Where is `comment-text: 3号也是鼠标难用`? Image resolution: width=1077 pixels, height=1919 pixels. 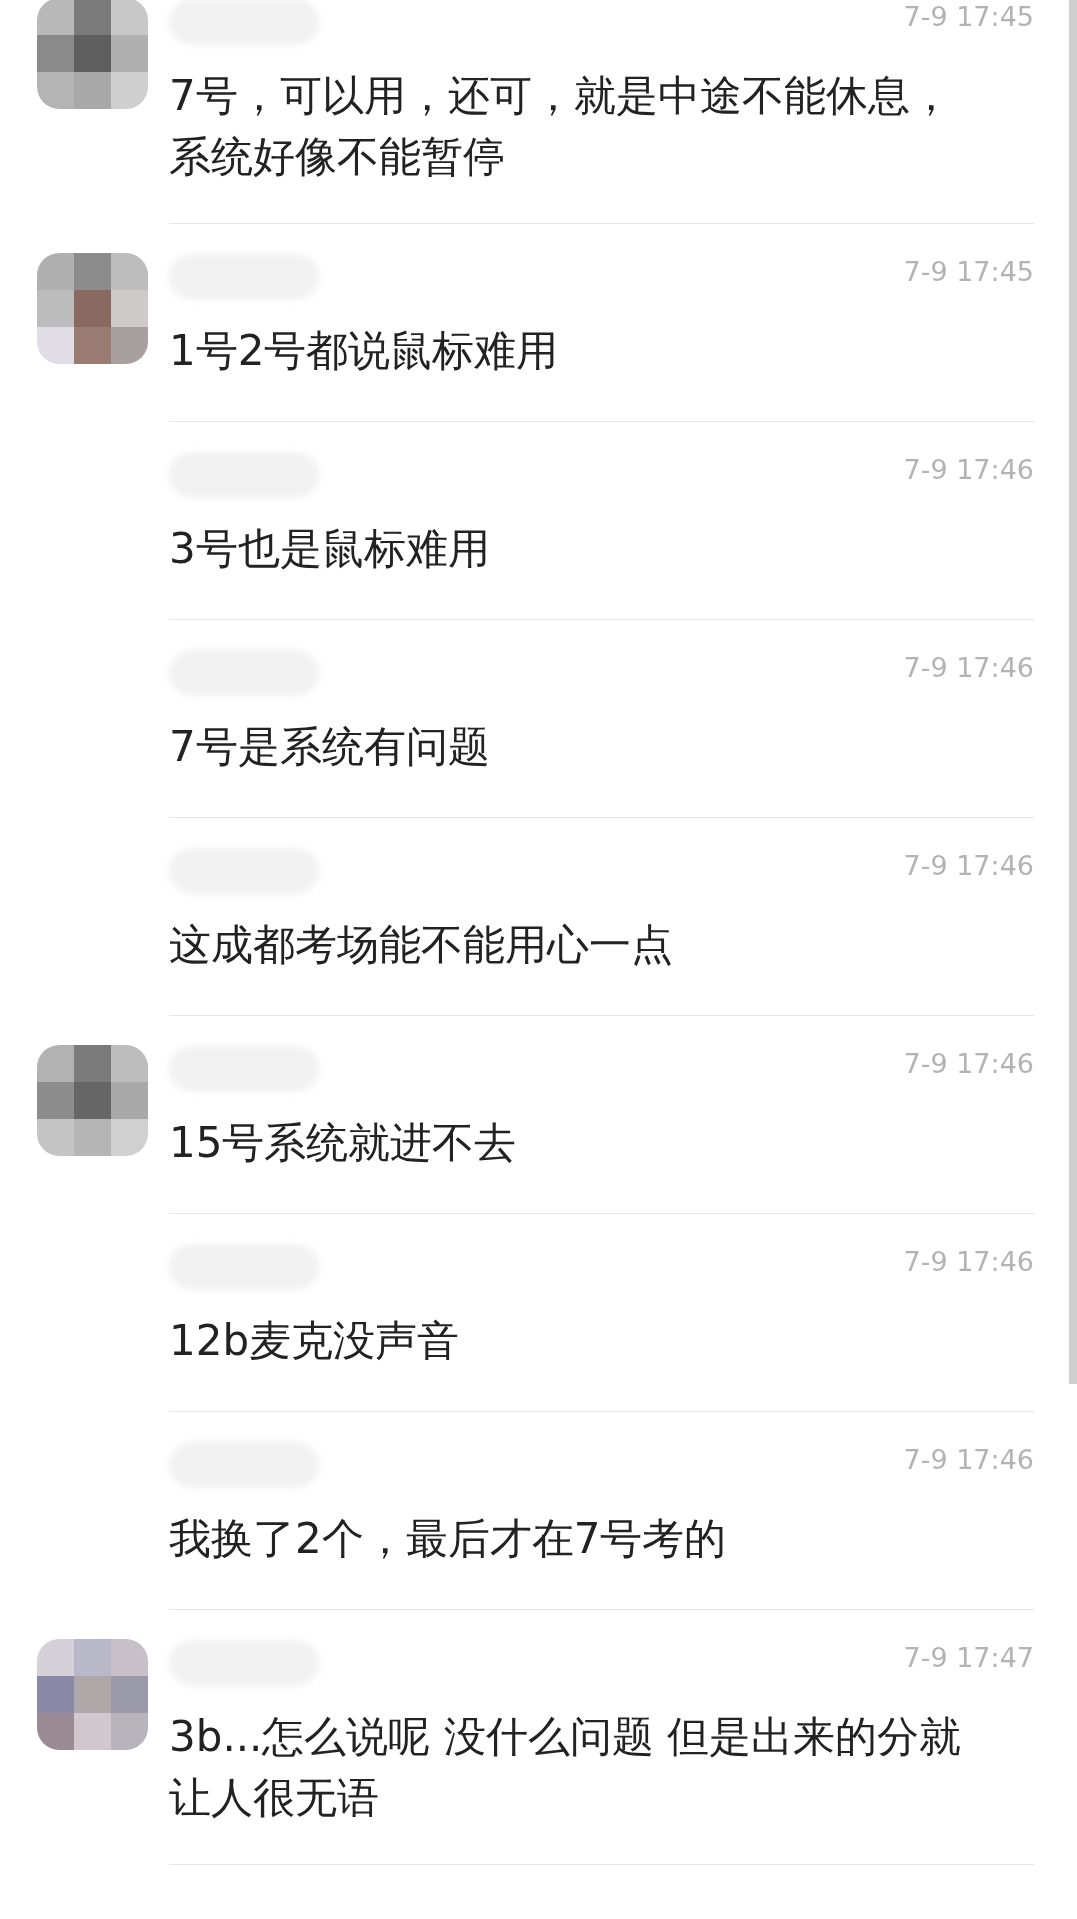
comment-text: 3号也是鼠标难用 is located at coordinates (329, 549).